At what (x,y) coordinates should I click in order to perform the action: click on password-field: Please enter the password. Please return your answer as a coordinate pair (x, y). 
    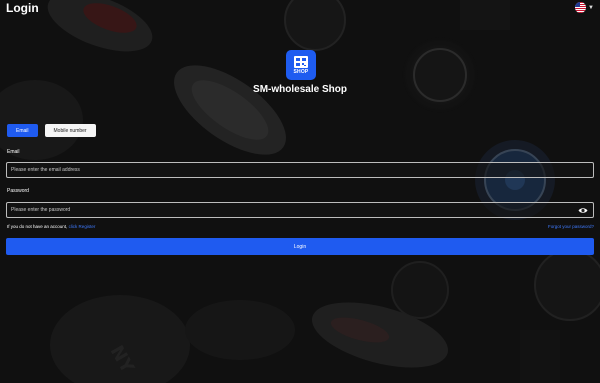
    Looking at the image, I should click on (300, 210).